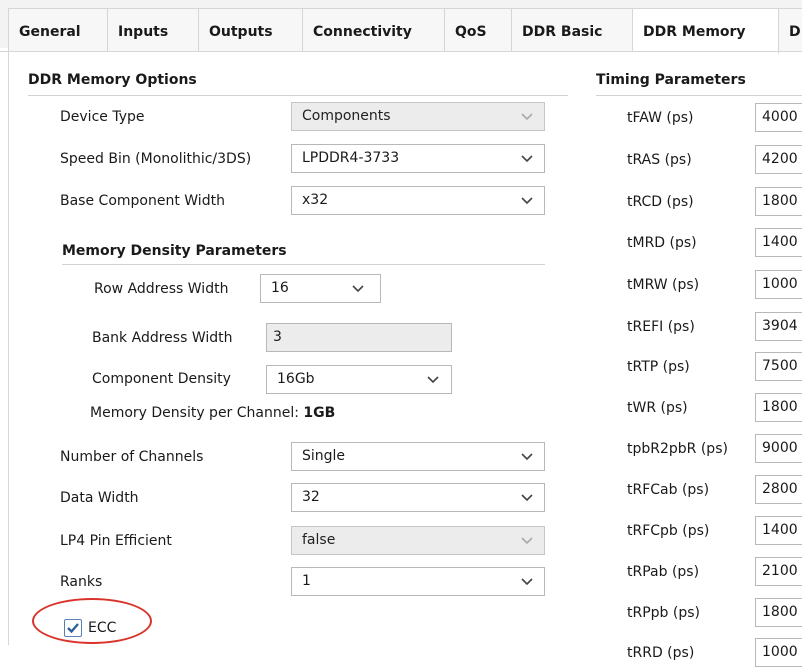 The image size is (802, 667). Describe the element at coordinates (660, 202) in the screenshot. I see `timing-label: tRCD (ps)` at that location.